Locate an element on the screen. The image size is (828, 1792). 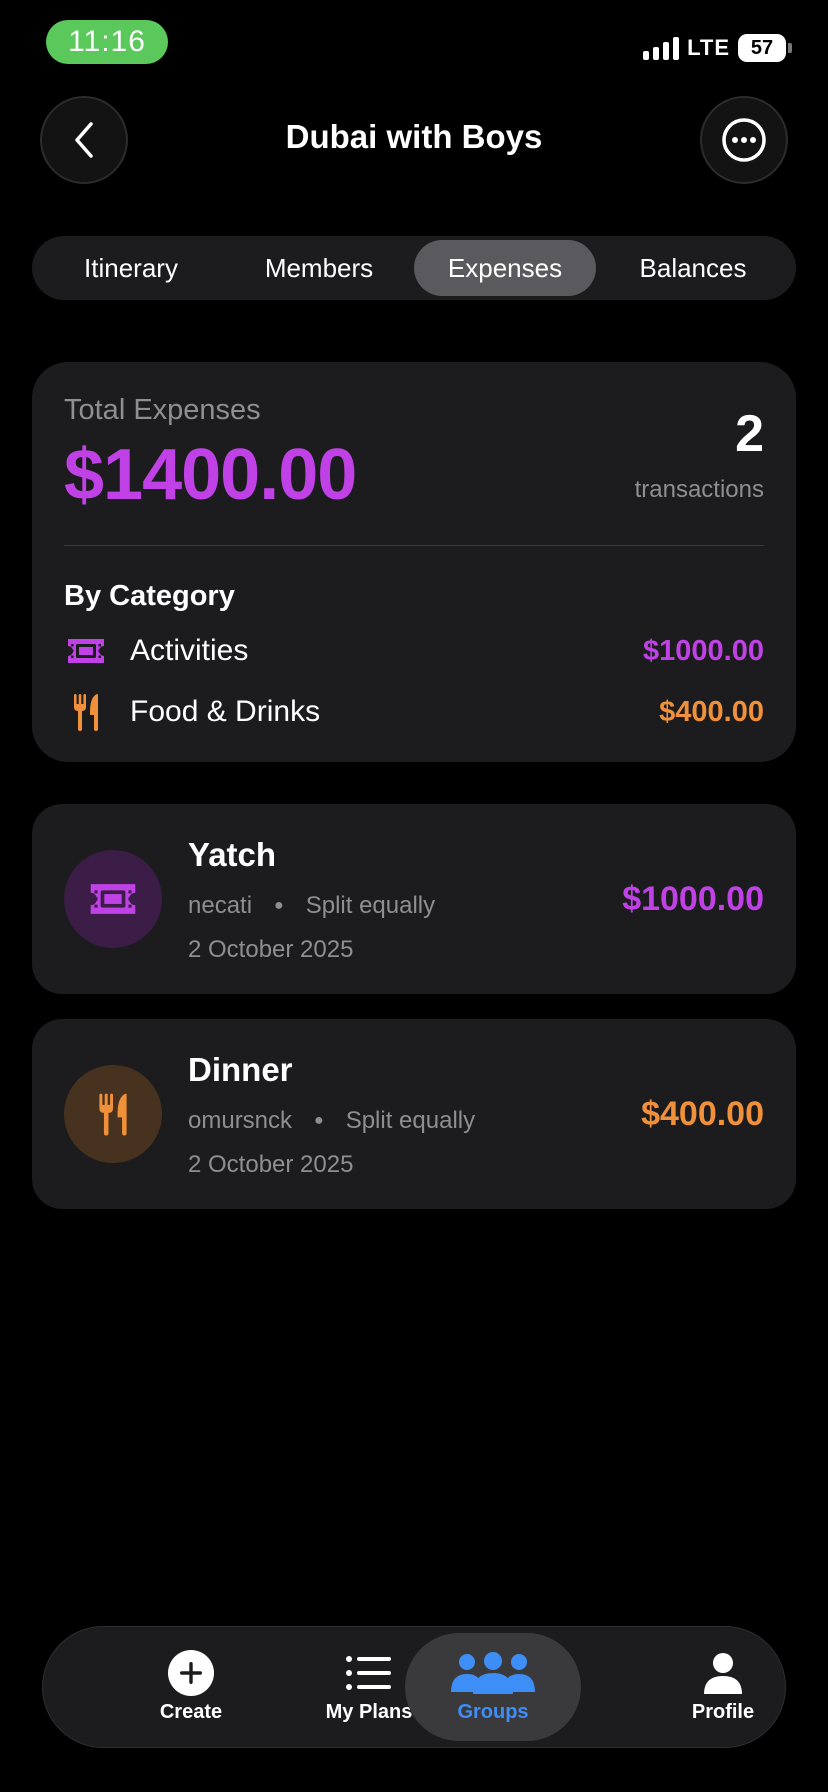
nav-groups: Groups is located at coordinates (493, 1687).